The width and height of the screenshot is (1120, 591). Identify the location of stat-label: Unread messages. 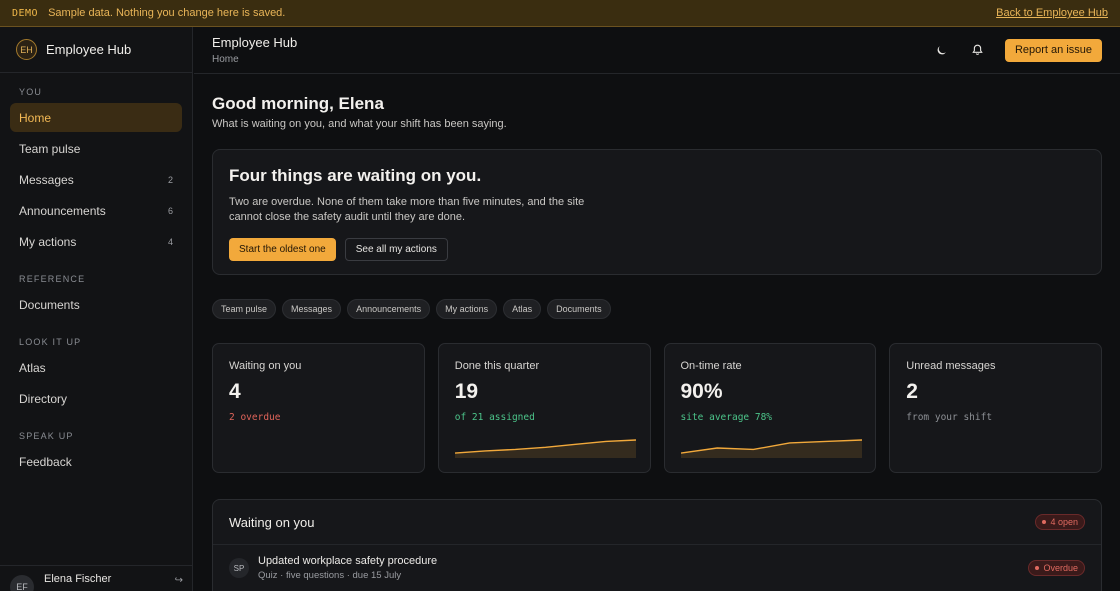
(951, 366).